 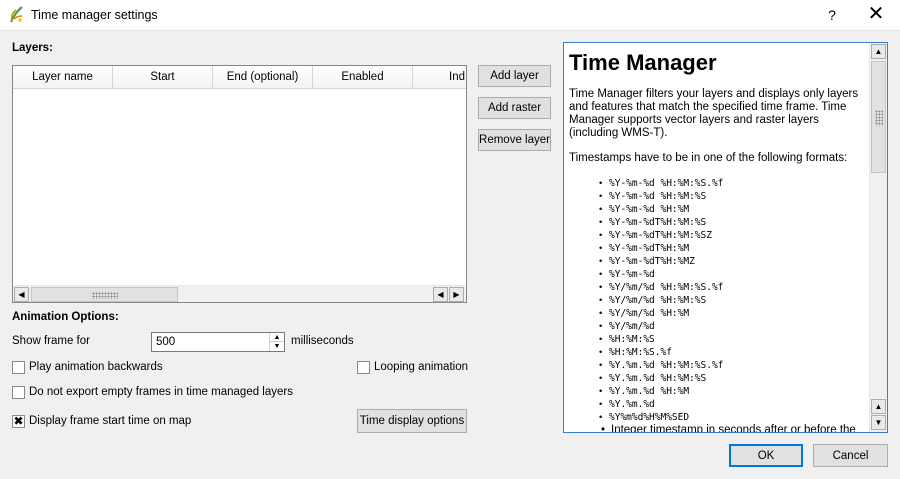 I want to click on format-item: %Y-%m-%d %H:%M:%S, so click(x=733, y=196).